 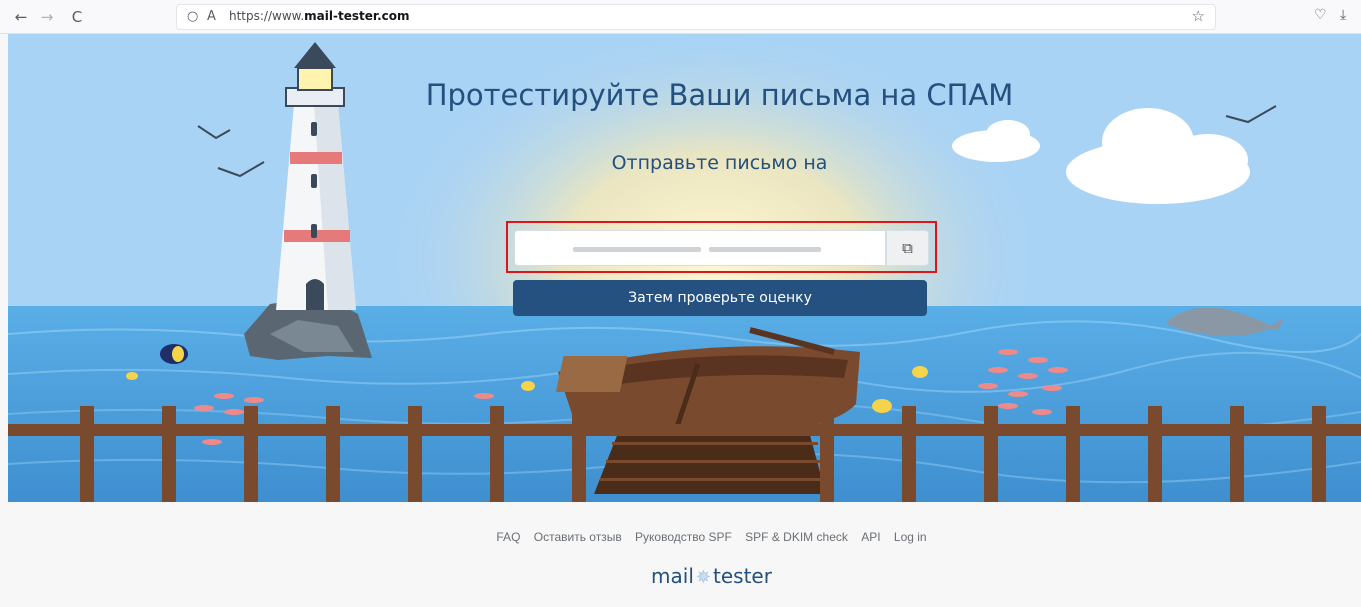 I want to click on dock, so click(x=710, y=461).